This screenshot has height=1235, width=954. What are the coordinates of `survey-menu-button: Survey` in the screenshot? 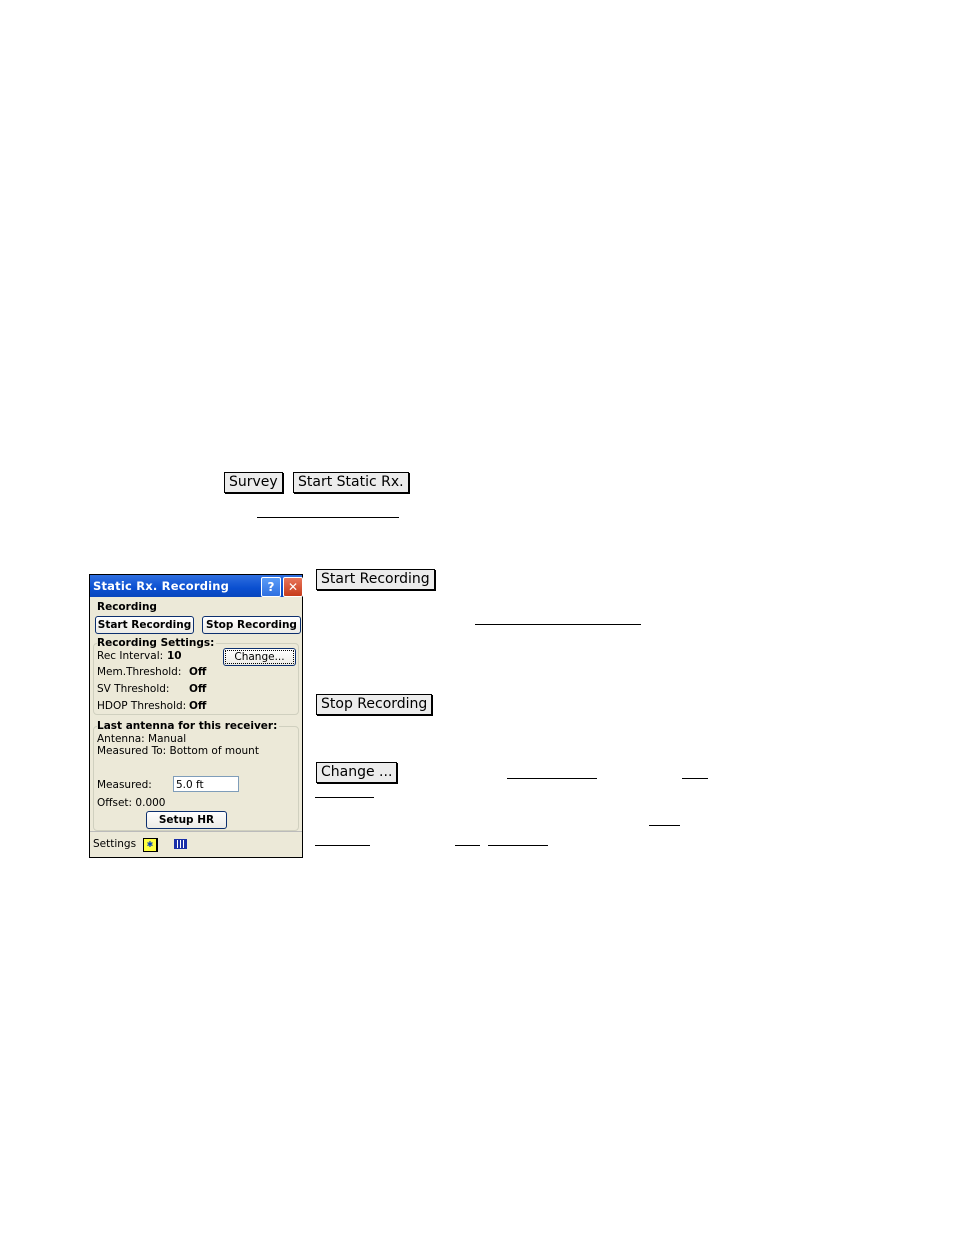 It's located at (253, 482).